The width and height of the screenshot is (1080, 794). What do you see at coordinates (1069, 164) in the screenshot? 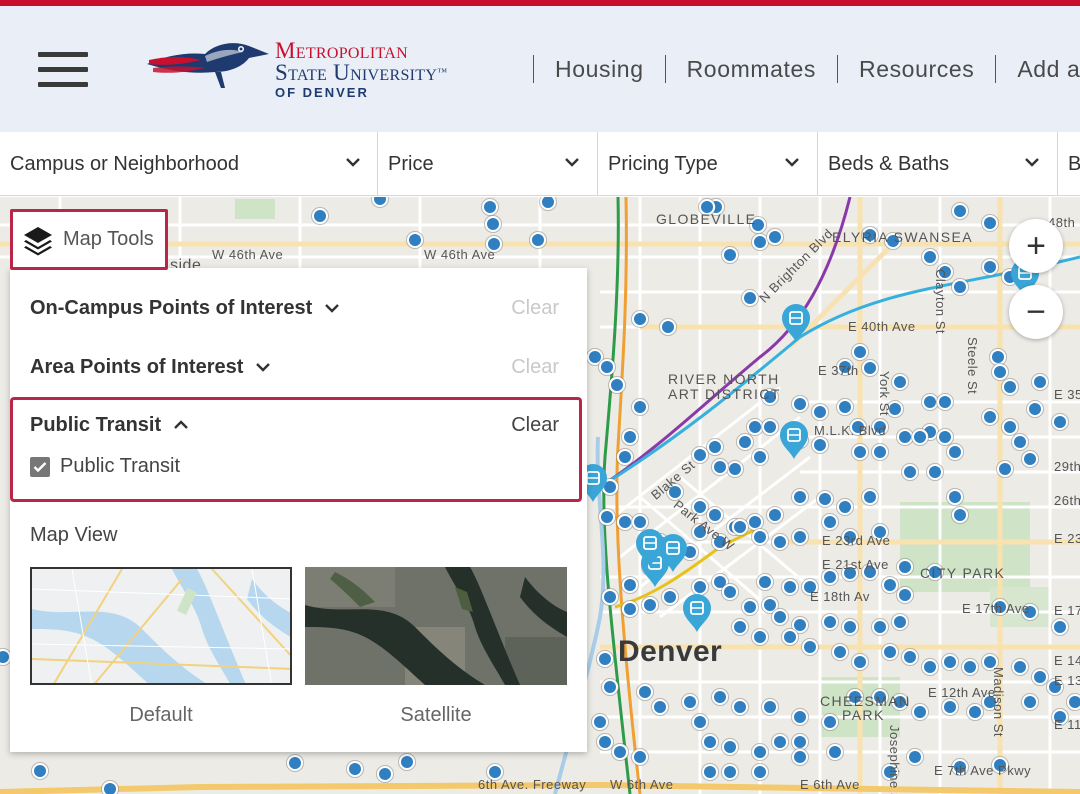
I see `filter-more: B` at bounding box center [1069, 164].